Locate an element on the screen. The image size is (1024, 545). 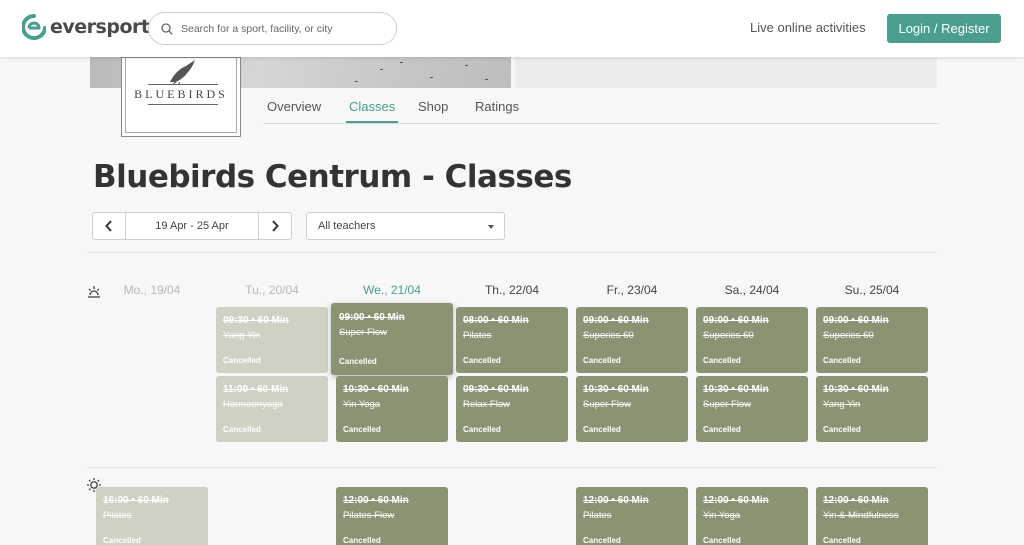
class-session-card: 10:30 • 60 Min Yin Yoga Cancelled is located at coordinates (392, 409).